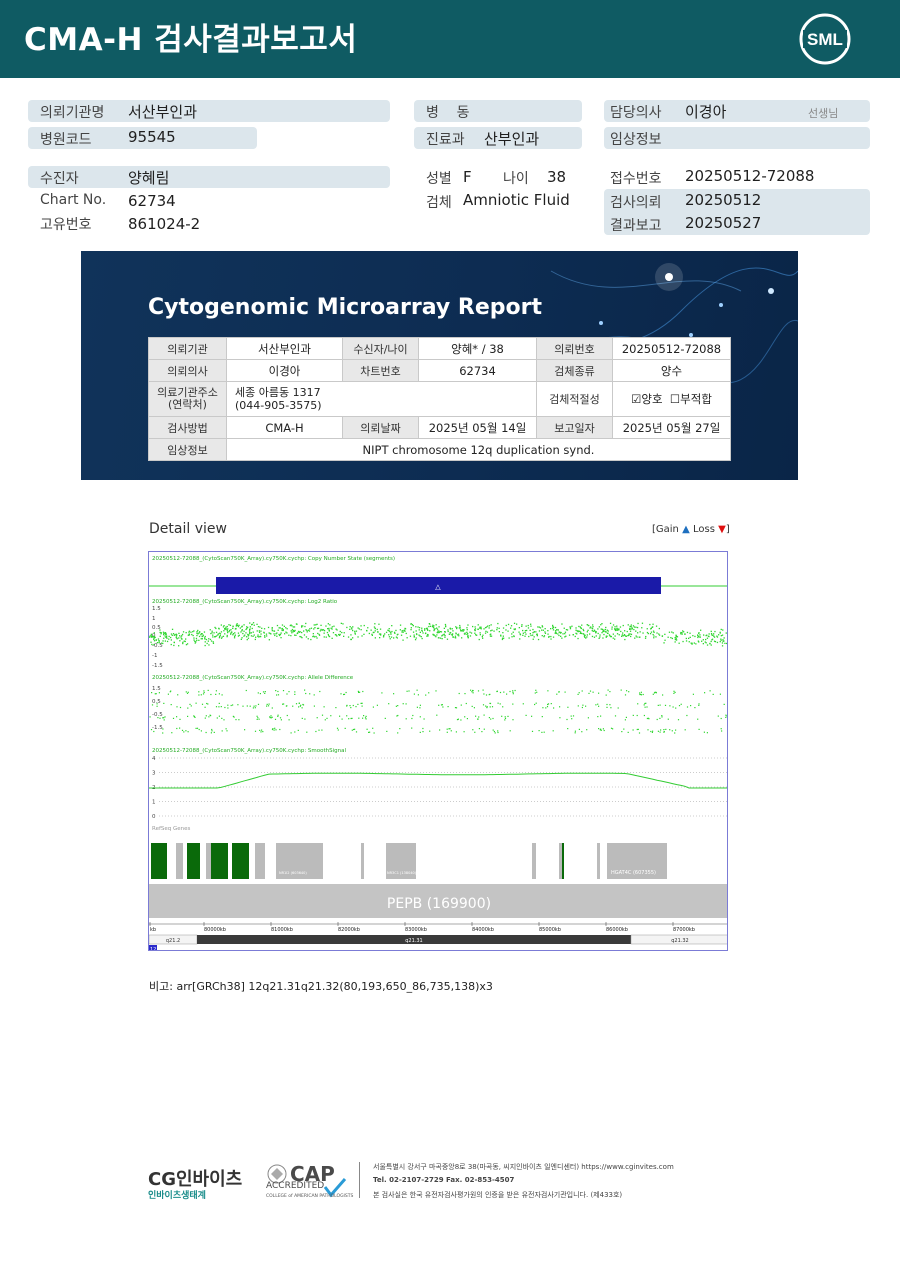 The image size is (900, 1271). What do you see at coordinates (154, 656) in the screenshot?
I see `axis-tick-label: -1` at bounding box center [154, 656].